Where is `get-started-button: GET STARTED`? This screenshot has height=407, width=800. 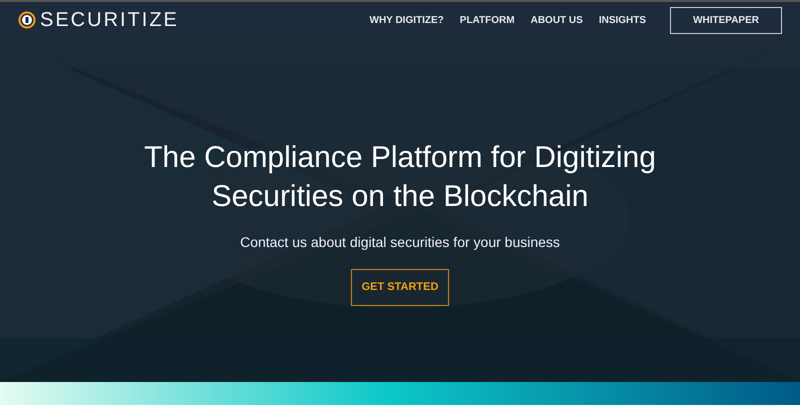 get-started-button: GET STARTED is located at coordinates (400, 287).